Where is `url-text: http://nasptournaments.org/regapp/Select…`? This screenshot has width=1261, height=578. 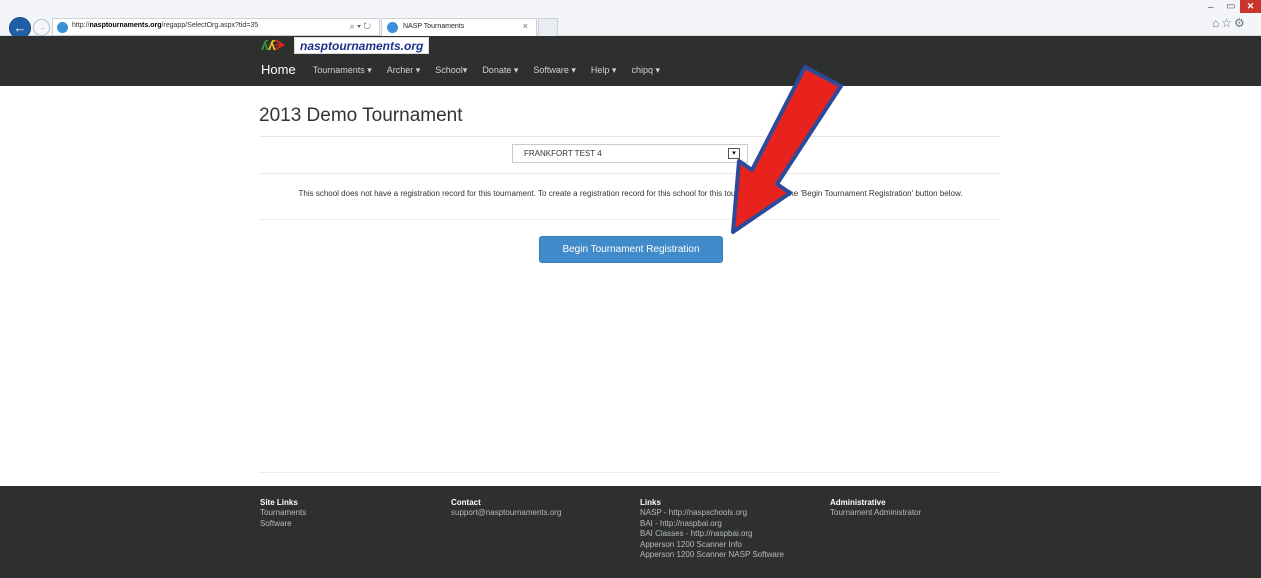 url-text: http://nasptournaments.org/regapp/Select… is located at coordinates (165, 25).